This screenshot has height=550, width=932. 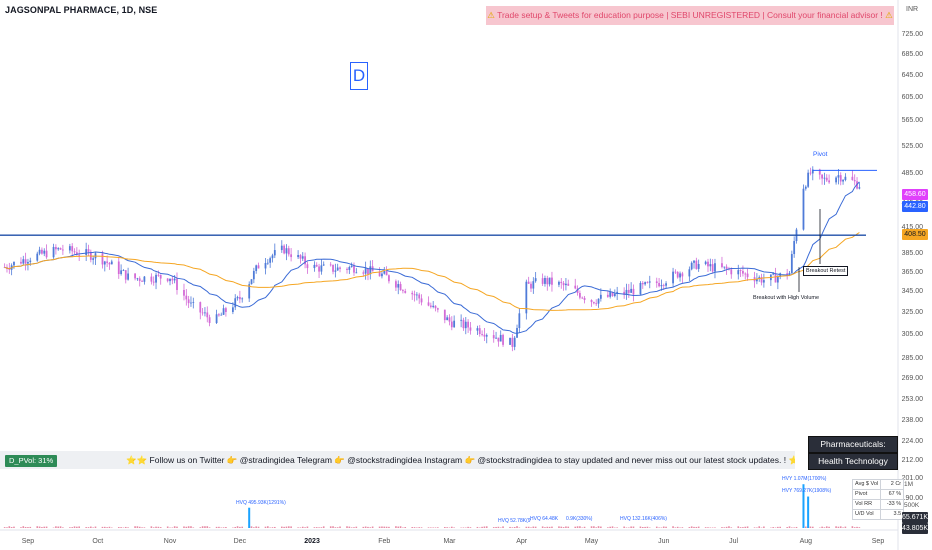 I want to click on time-axis-label: Feb, so click(x=384, y=541).